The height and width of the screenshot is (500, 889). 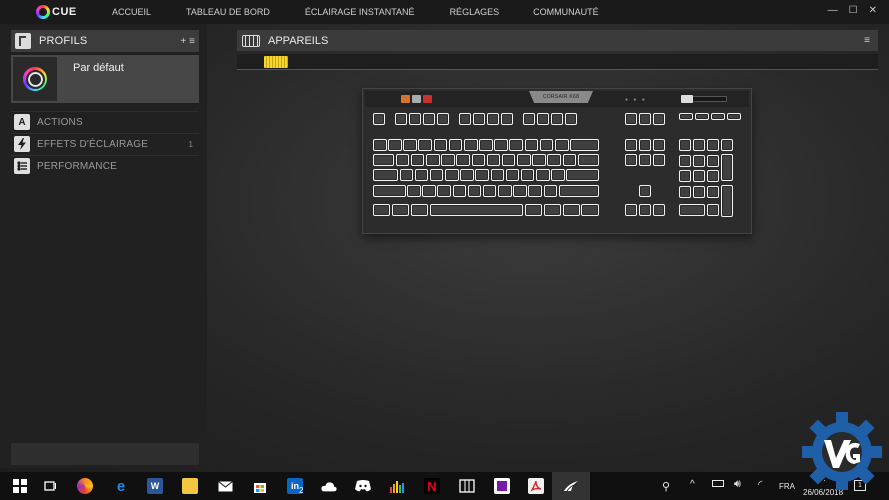 I want to click on keyboard-preview: CORSAIR K68 ● ● ●, so click(x=557, y=161).